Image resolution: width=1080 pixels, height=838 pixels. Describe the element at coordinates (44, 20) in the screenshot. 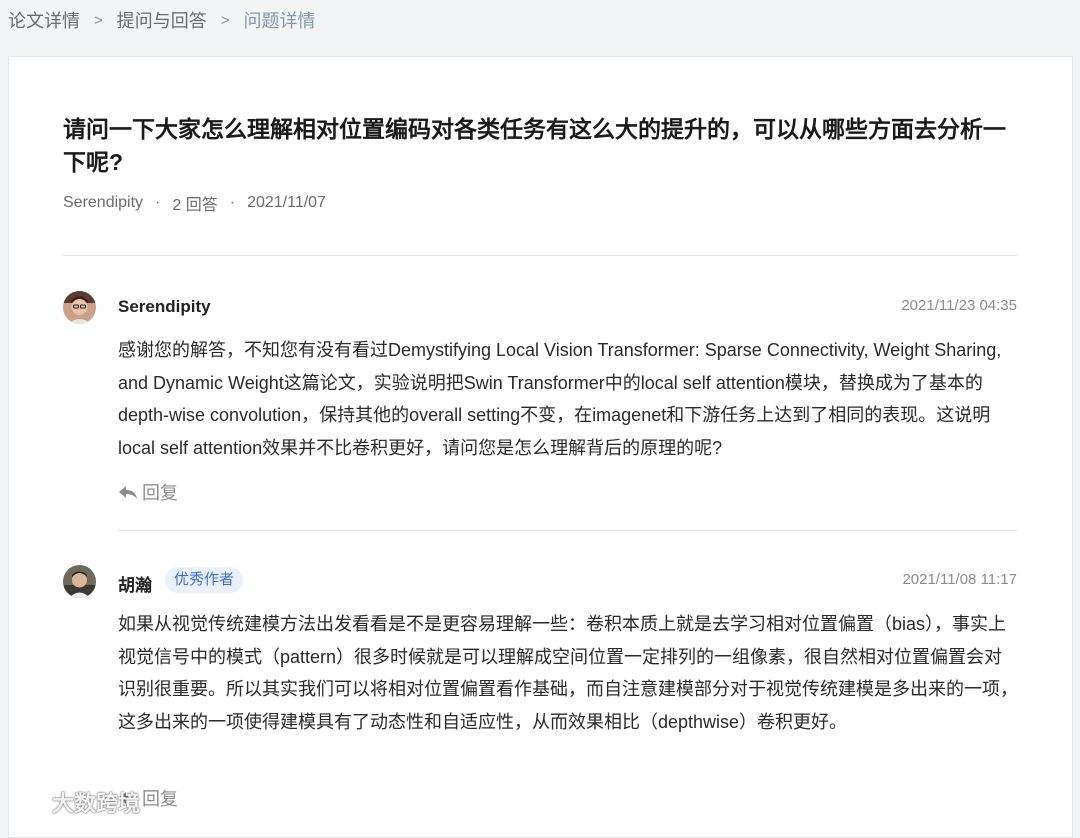

I see `breadcrumb-item-paper-detail: 论文详情` at that location.